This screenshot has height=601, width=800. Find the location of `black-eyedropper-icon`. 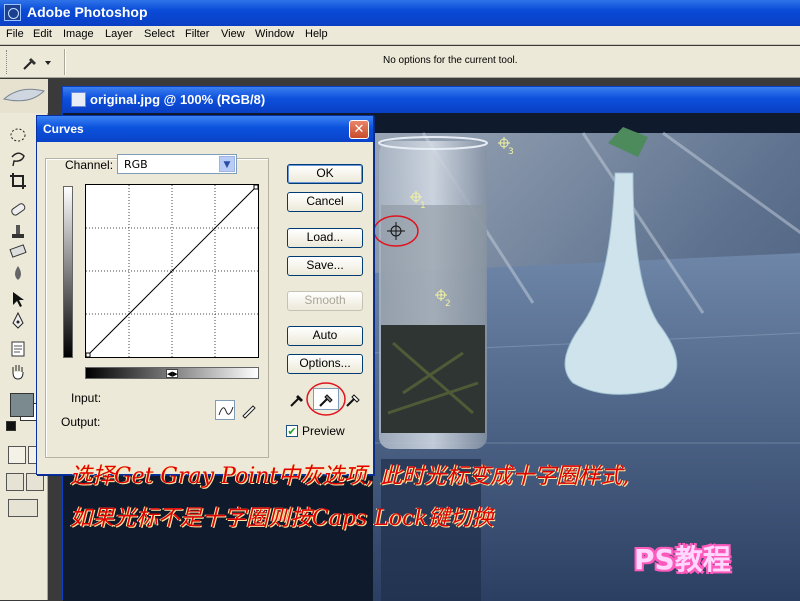

black-eyedropper-icon is located at coordinates (296, 401).